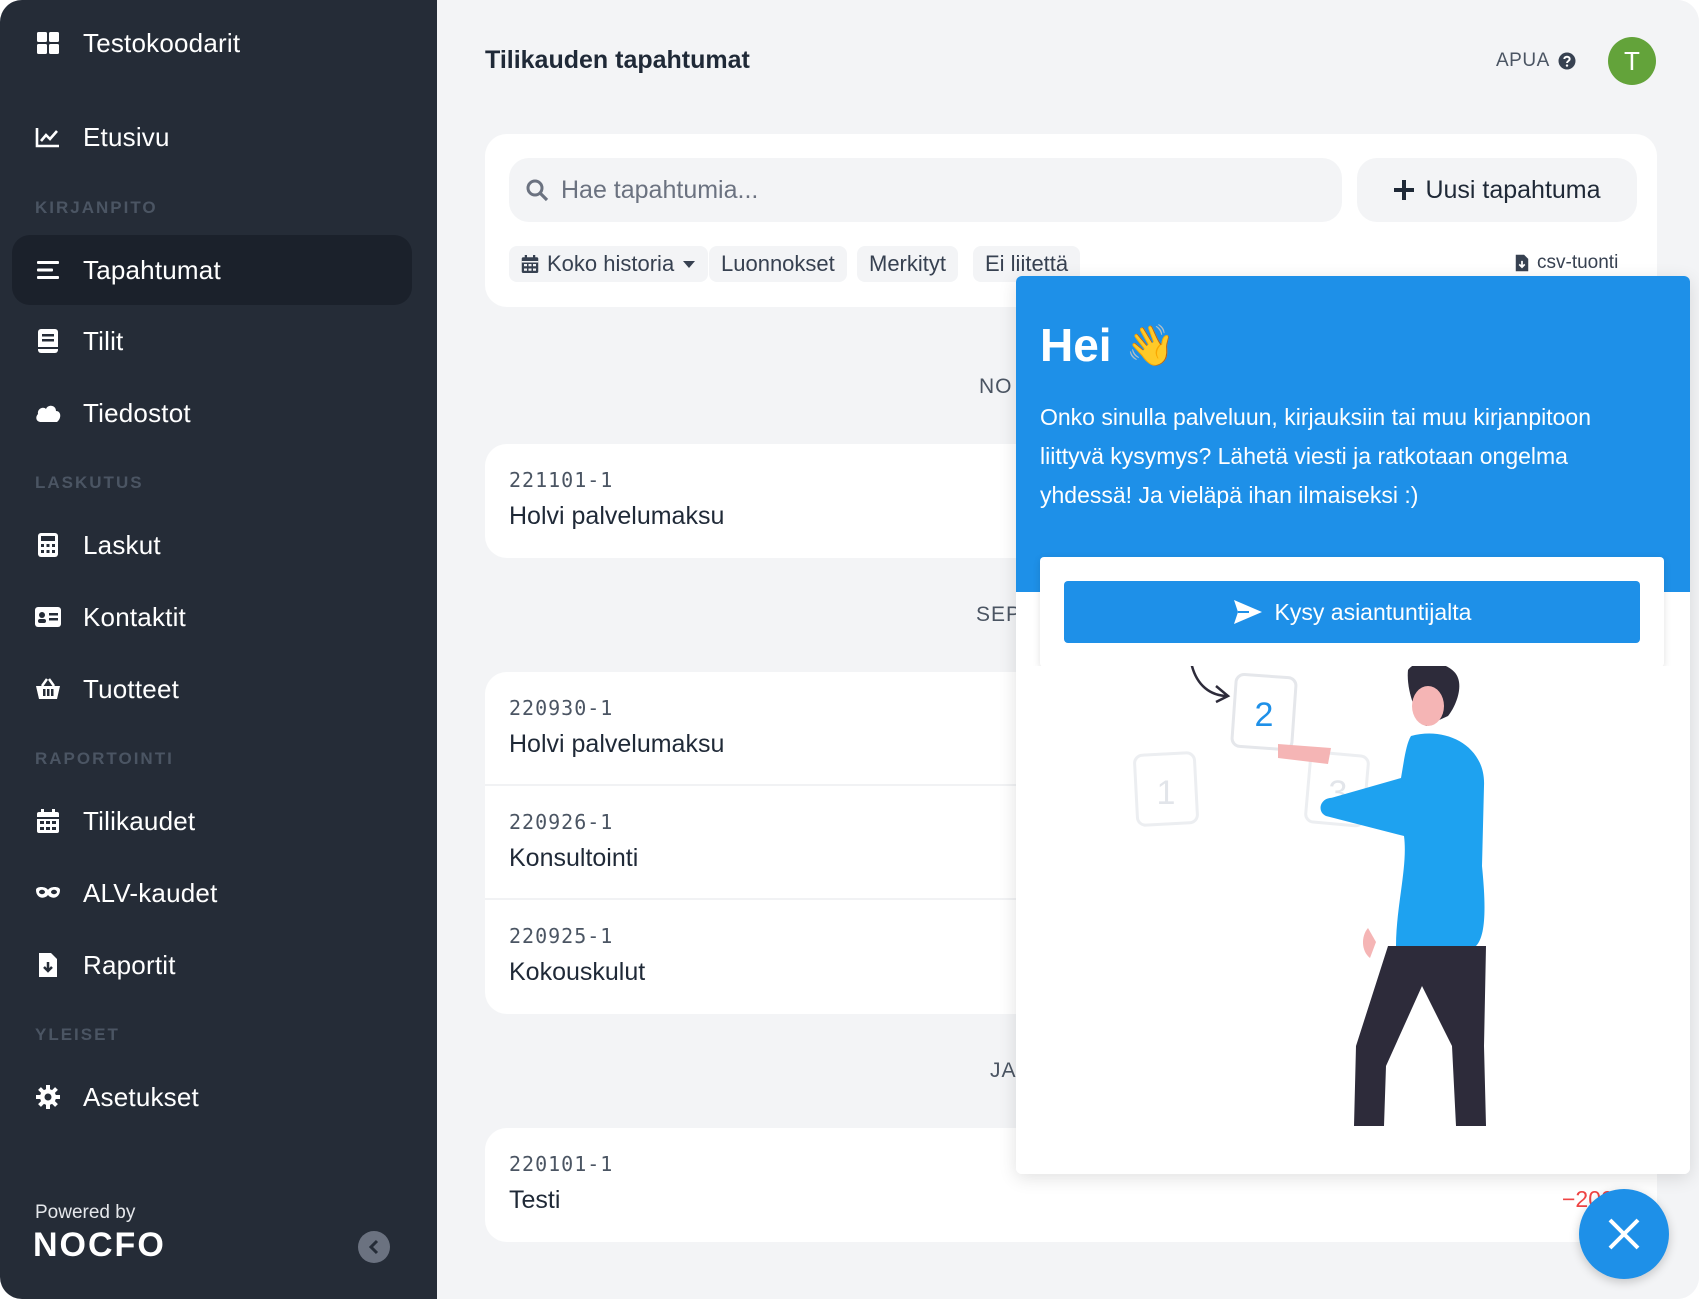 The image size is (1699, 1299). Describe the element at coordinates (212, 341) in the screenshot. I see `sidebar-item-tilit: Tilit` at that location.